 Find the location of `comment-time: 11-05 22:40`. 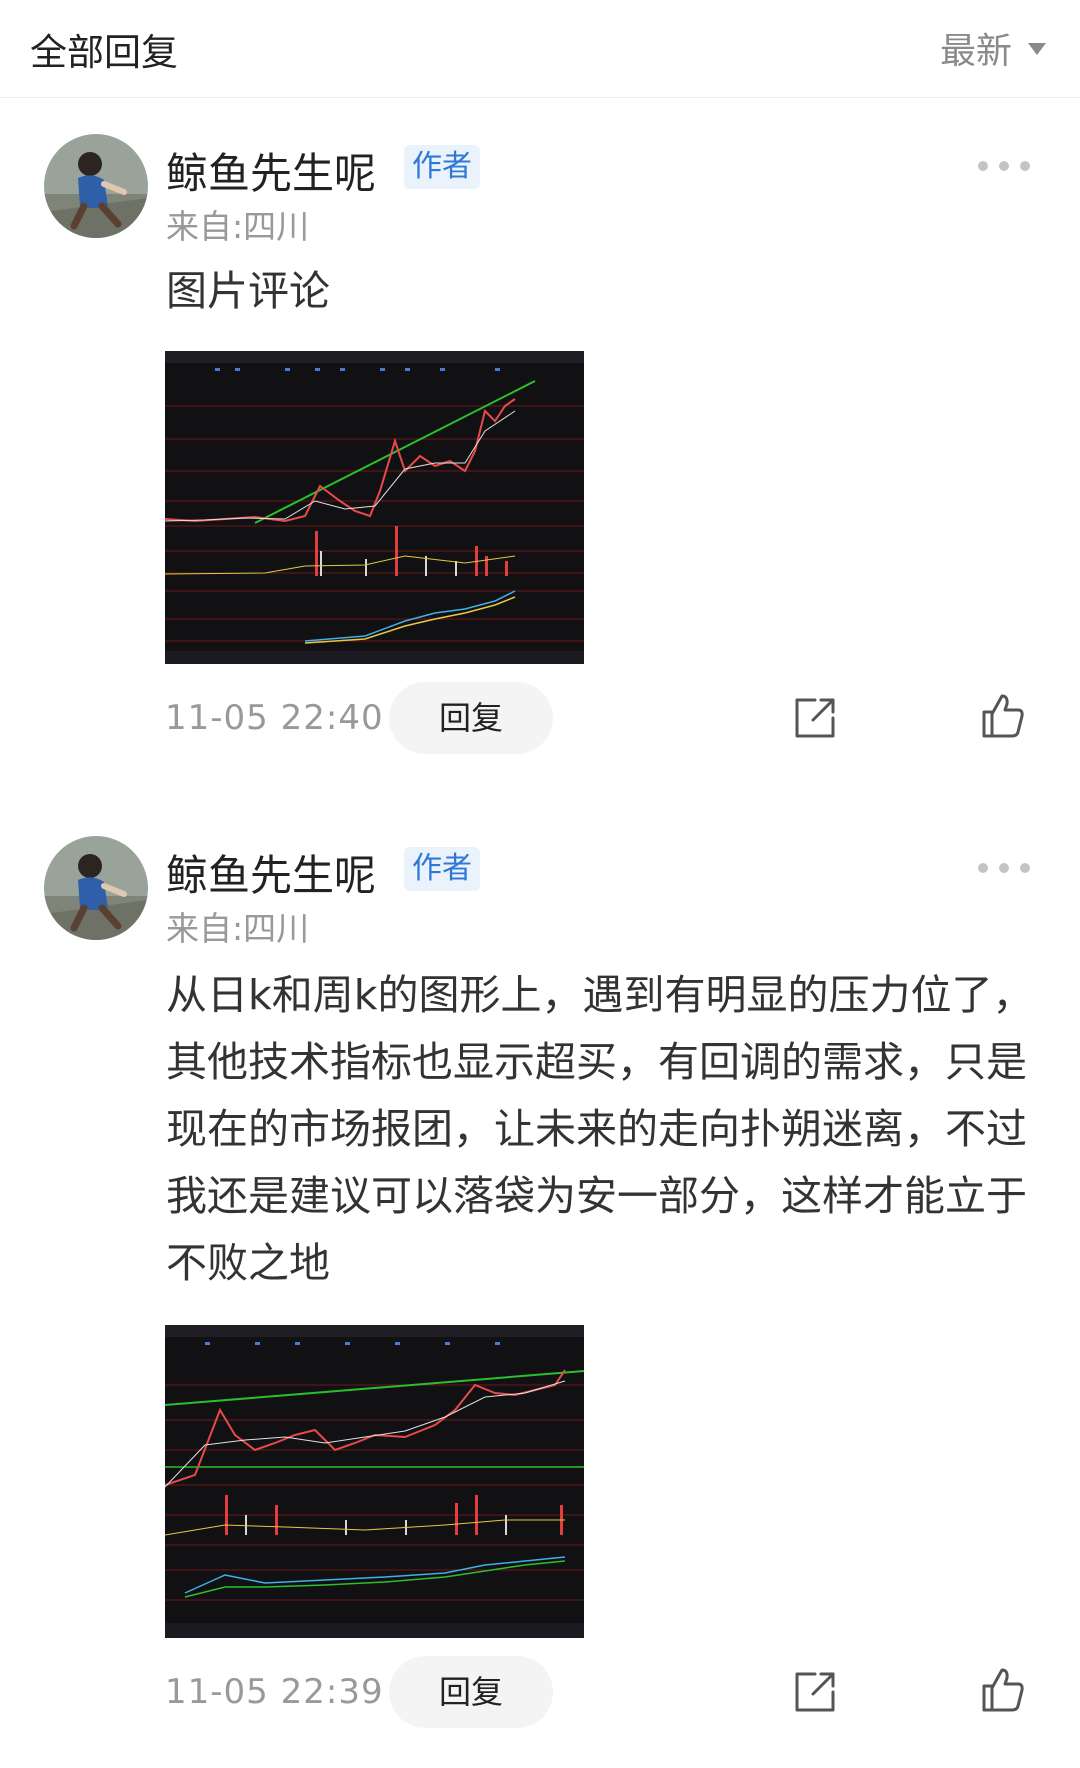

comment-time: 11-05 22:40 is located at coordinates (274, 718).